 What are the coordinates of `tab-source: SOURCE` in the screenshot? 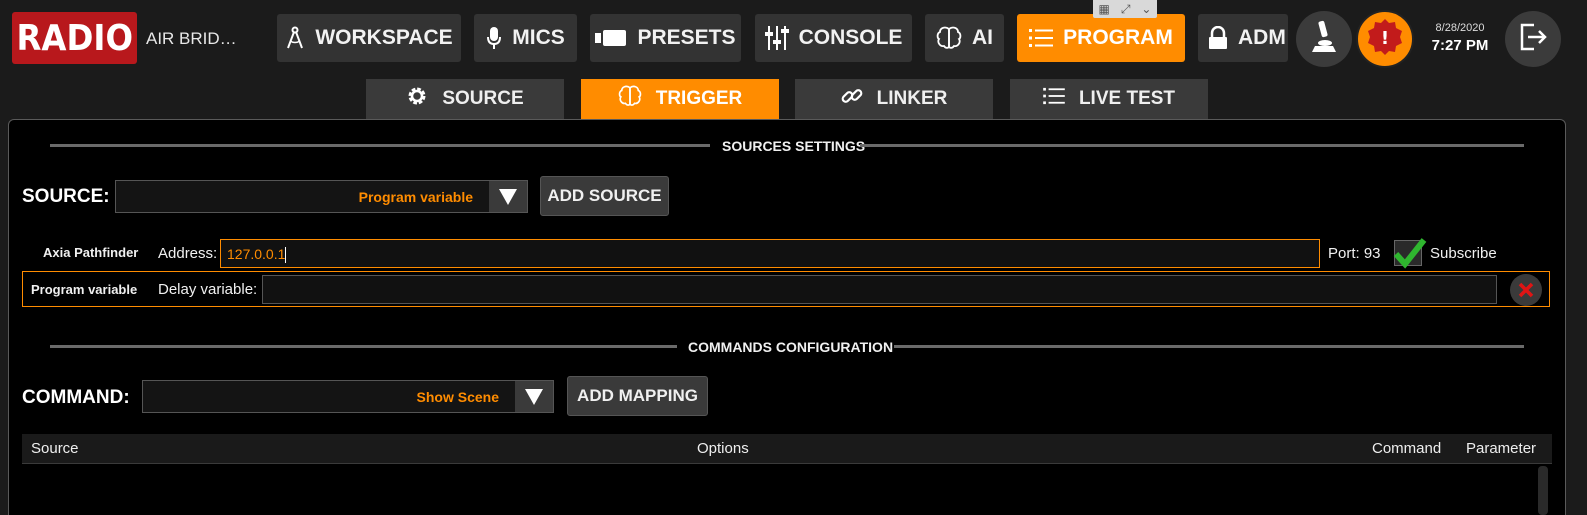 It's located at (465, 99).